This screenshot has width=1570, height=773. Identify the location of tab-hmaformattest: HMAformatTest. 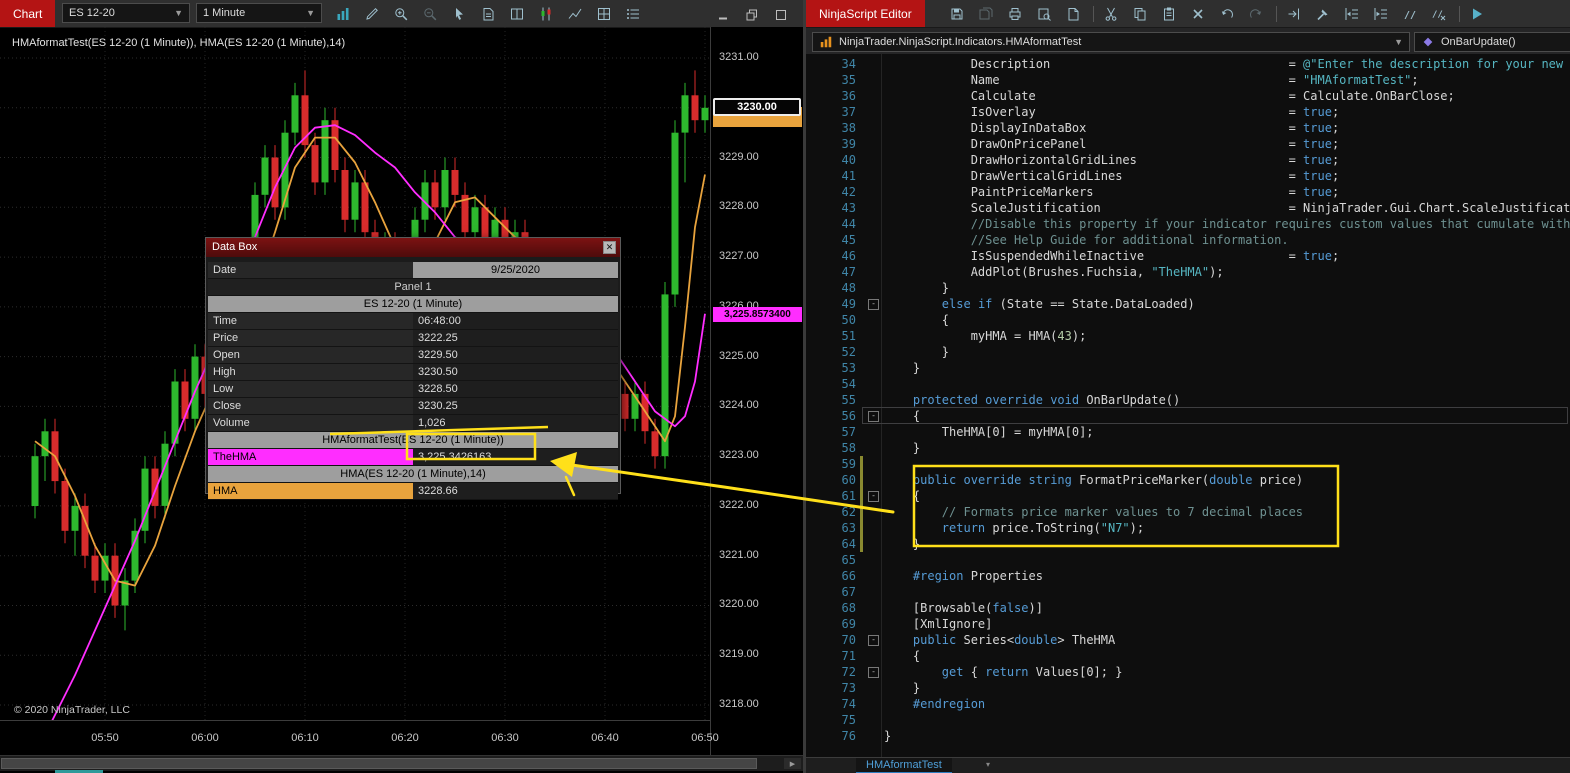
(904, 765).